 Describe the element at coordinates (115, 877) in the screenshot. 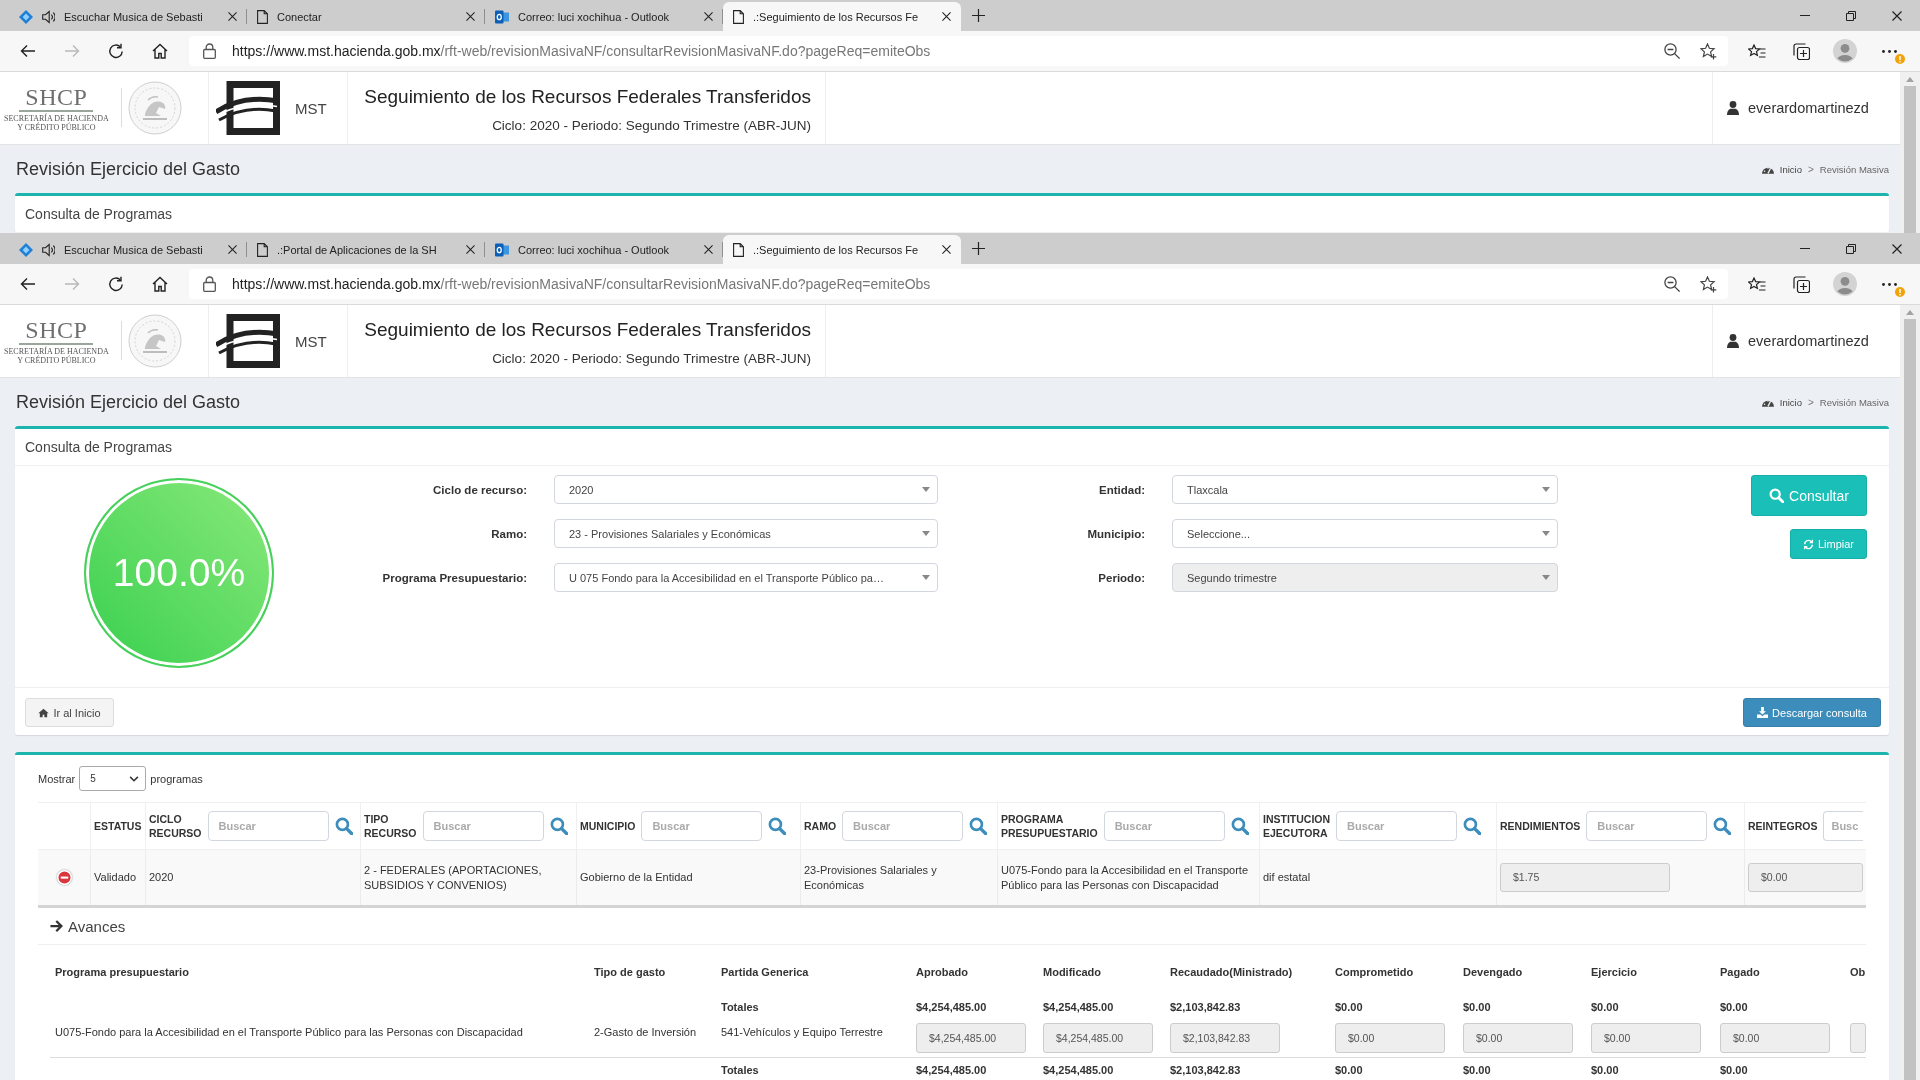

I see `table-cell: Validado` at that location.